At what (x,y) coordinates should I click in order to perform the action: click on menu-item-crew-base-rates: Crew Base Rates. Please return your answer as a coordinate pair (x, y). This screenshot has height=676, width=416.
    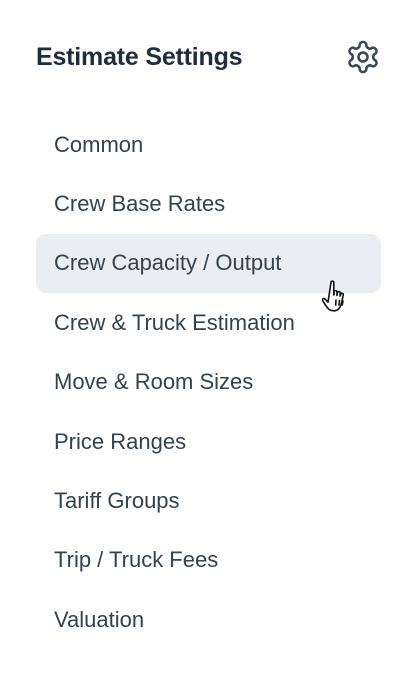
    Looking at the image, I should click on (208, 203).